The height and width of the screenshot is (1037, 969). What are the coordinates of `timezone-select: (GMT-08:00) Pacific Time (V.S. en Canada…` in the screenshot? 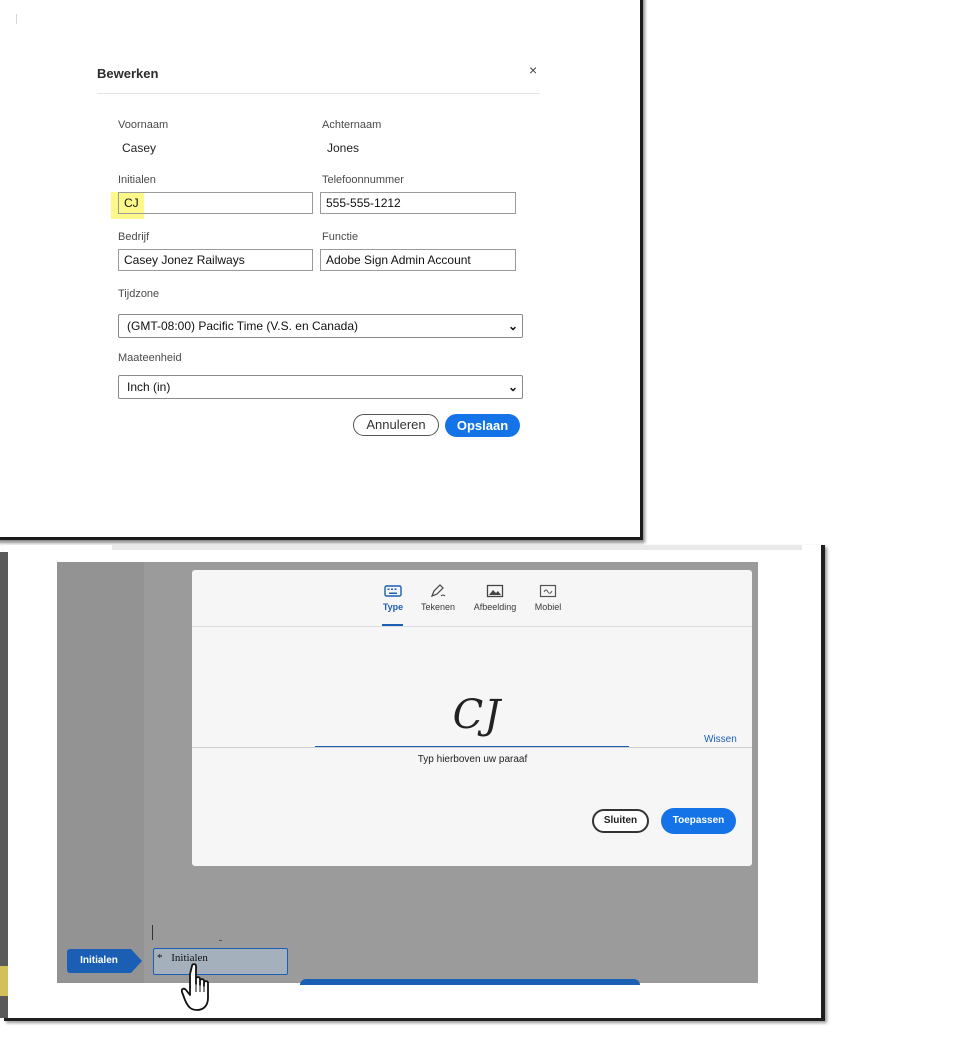 It's located at (320, 326).